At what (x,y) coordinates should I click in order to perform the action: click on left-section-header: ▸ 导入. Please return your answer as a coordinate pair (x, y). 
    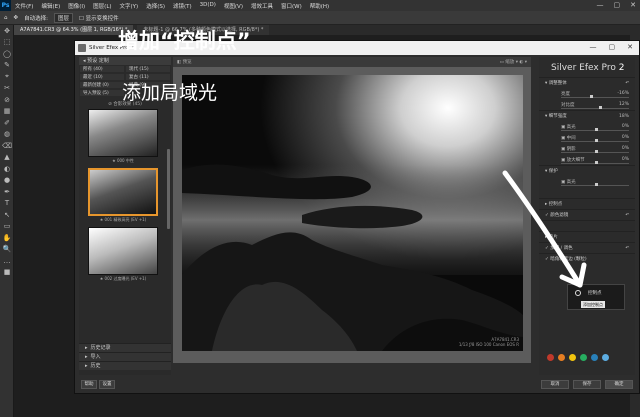
    Looking at the image, I should click on (125, 356).